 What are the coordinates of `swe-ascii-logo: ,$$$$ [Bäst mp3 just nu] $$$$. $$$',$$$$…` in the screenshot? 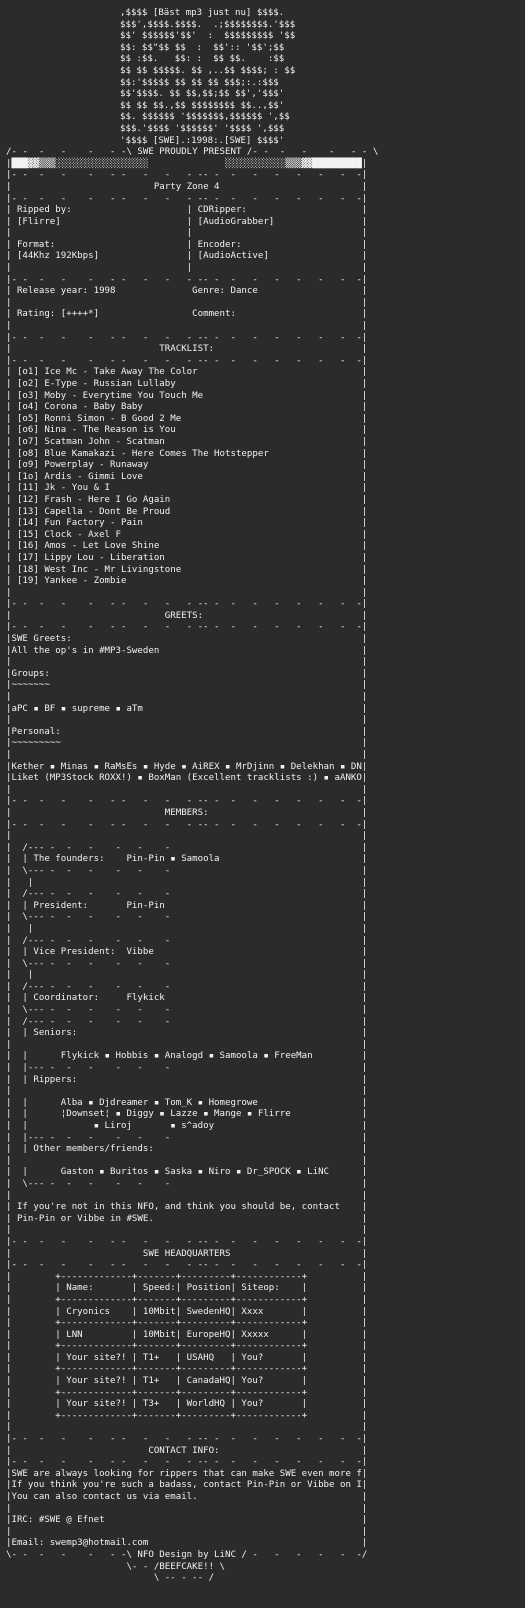 It's located at (208, 77).